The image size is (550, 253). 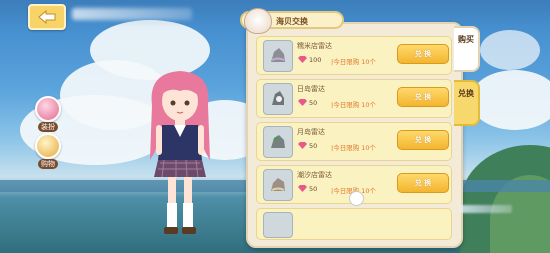 I want to click on dress-up-label: 装扮, so click(x=48, y=127).